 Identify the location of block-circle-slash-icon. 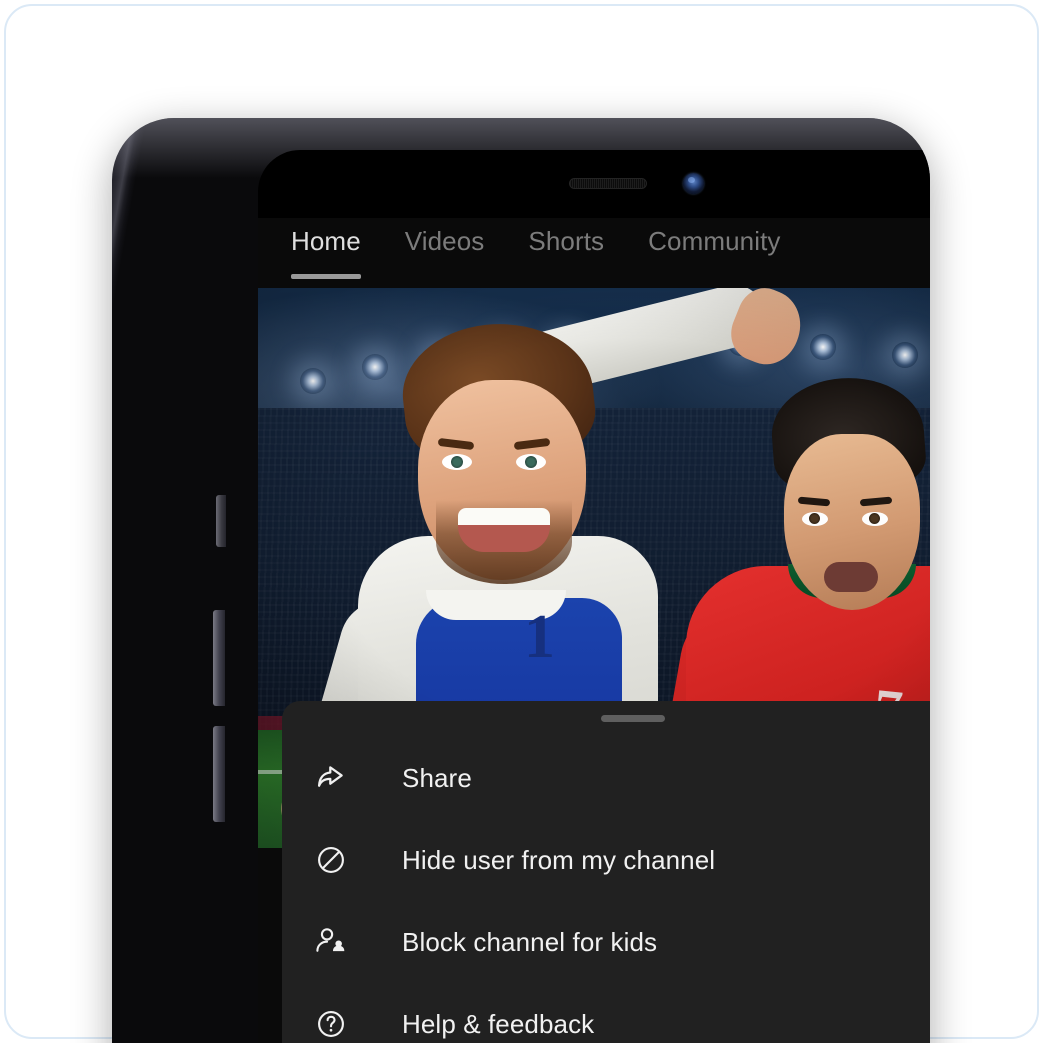
(331, 860).